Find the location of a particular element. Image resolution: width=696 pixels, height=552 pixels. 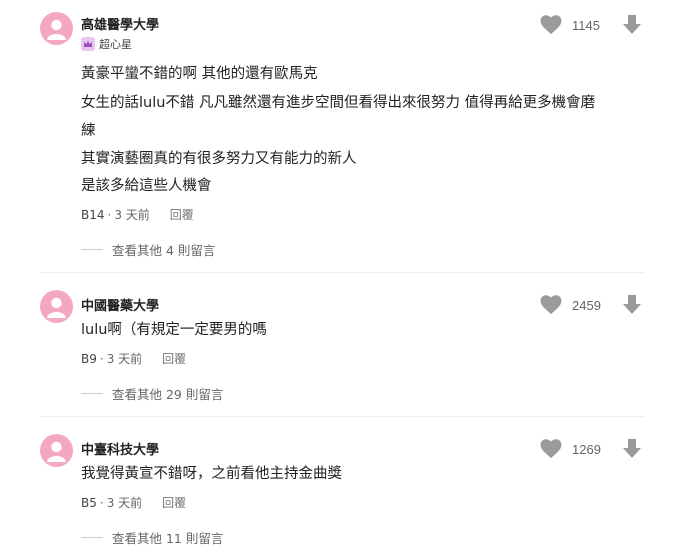

like-count: 1145 is located at coordinates (586, 25).